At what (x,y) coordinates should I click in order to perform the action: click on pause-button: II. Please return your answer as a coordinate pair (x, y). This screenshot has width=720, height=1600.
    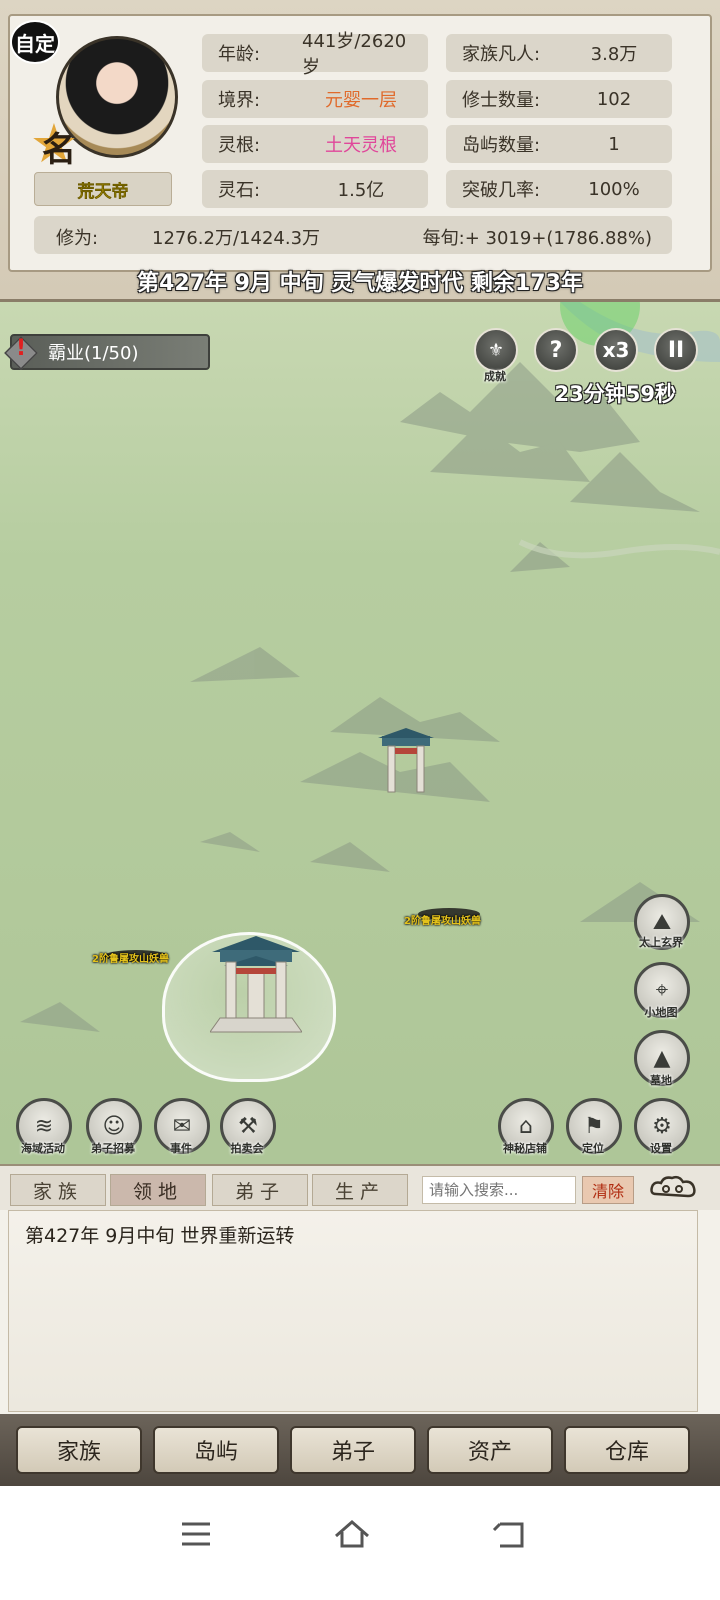
    Looking at the image, I should click on (676, 350).